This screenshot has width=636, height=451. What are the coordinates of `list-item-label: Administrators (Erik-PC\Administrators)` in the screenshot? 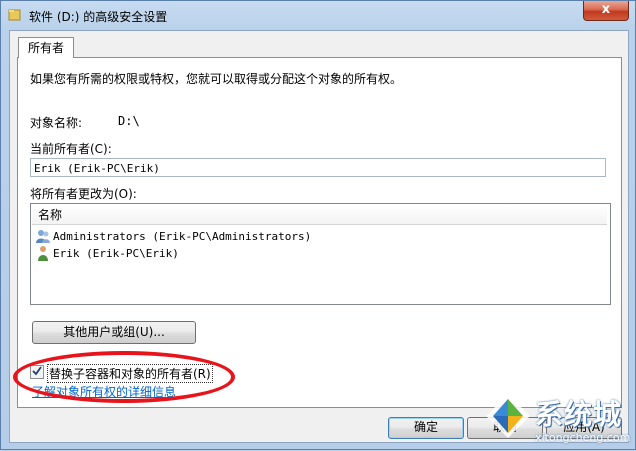 It's located at (182, 236).